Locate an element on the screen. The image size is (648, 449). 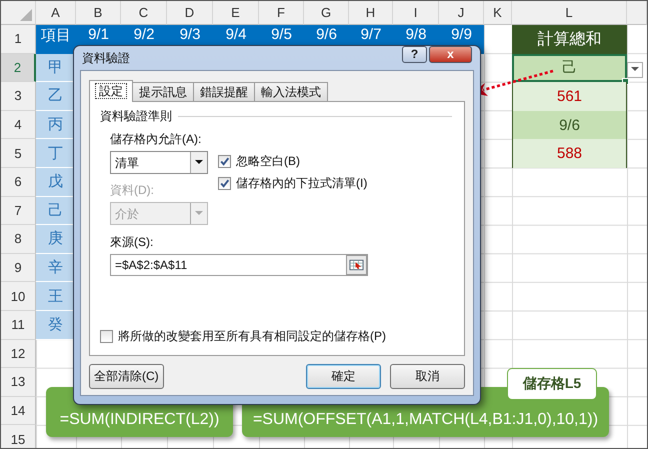
checkbox-label: 忽略空白(B) is located at coordinates (268, 161).